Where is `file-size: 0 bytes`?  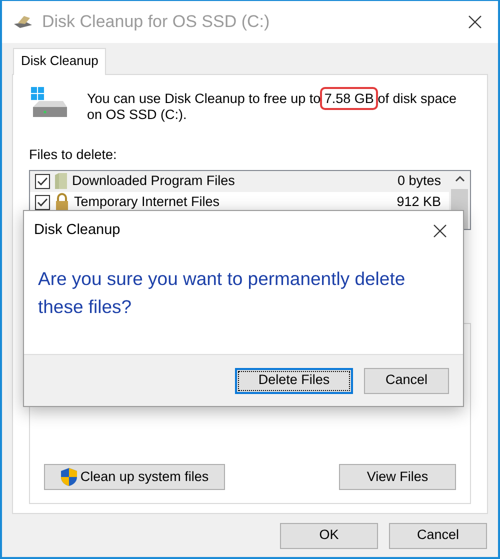
file-size: 0 bytes is located at coordinates (419, 181).